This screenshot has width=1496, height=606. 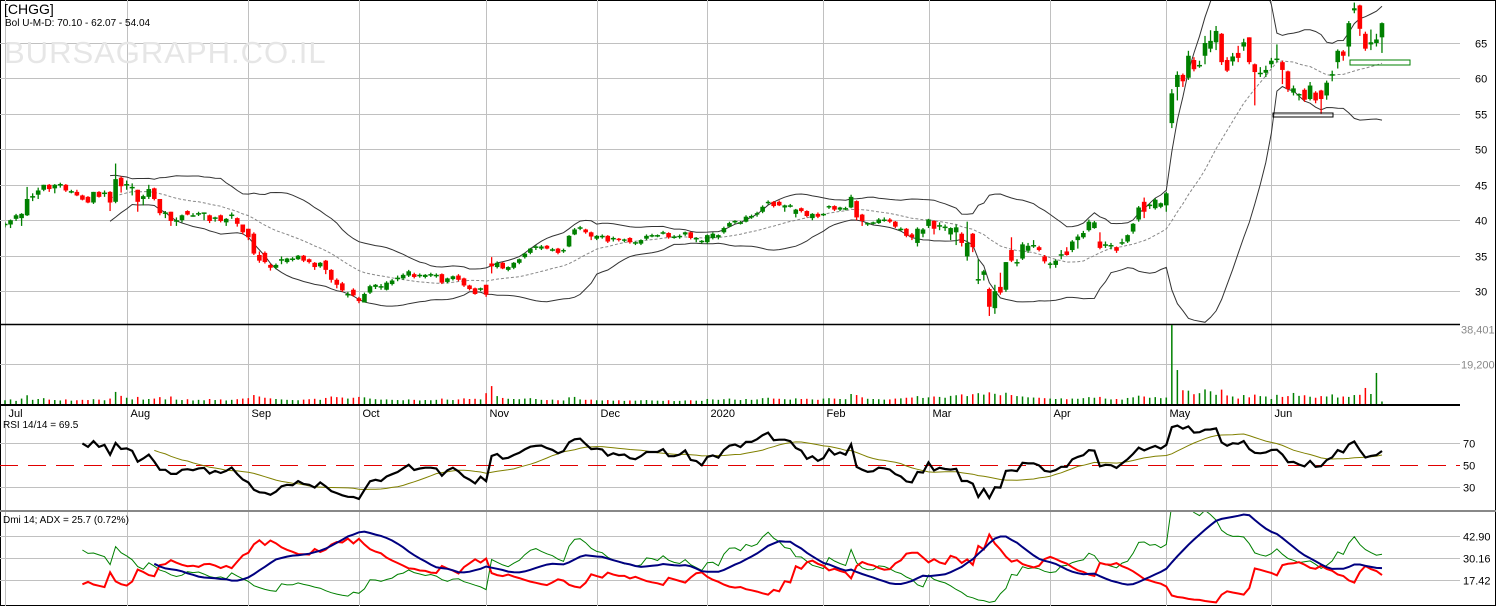 I want to click on month-label-nov: Nov, so click(x=500, y=414).